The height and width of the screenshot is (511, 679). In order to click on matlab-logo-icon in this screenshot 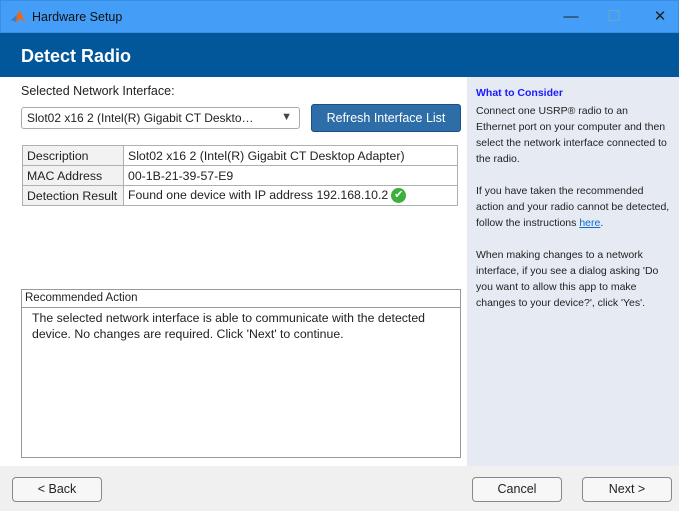, I will do `click(18, 16)`.